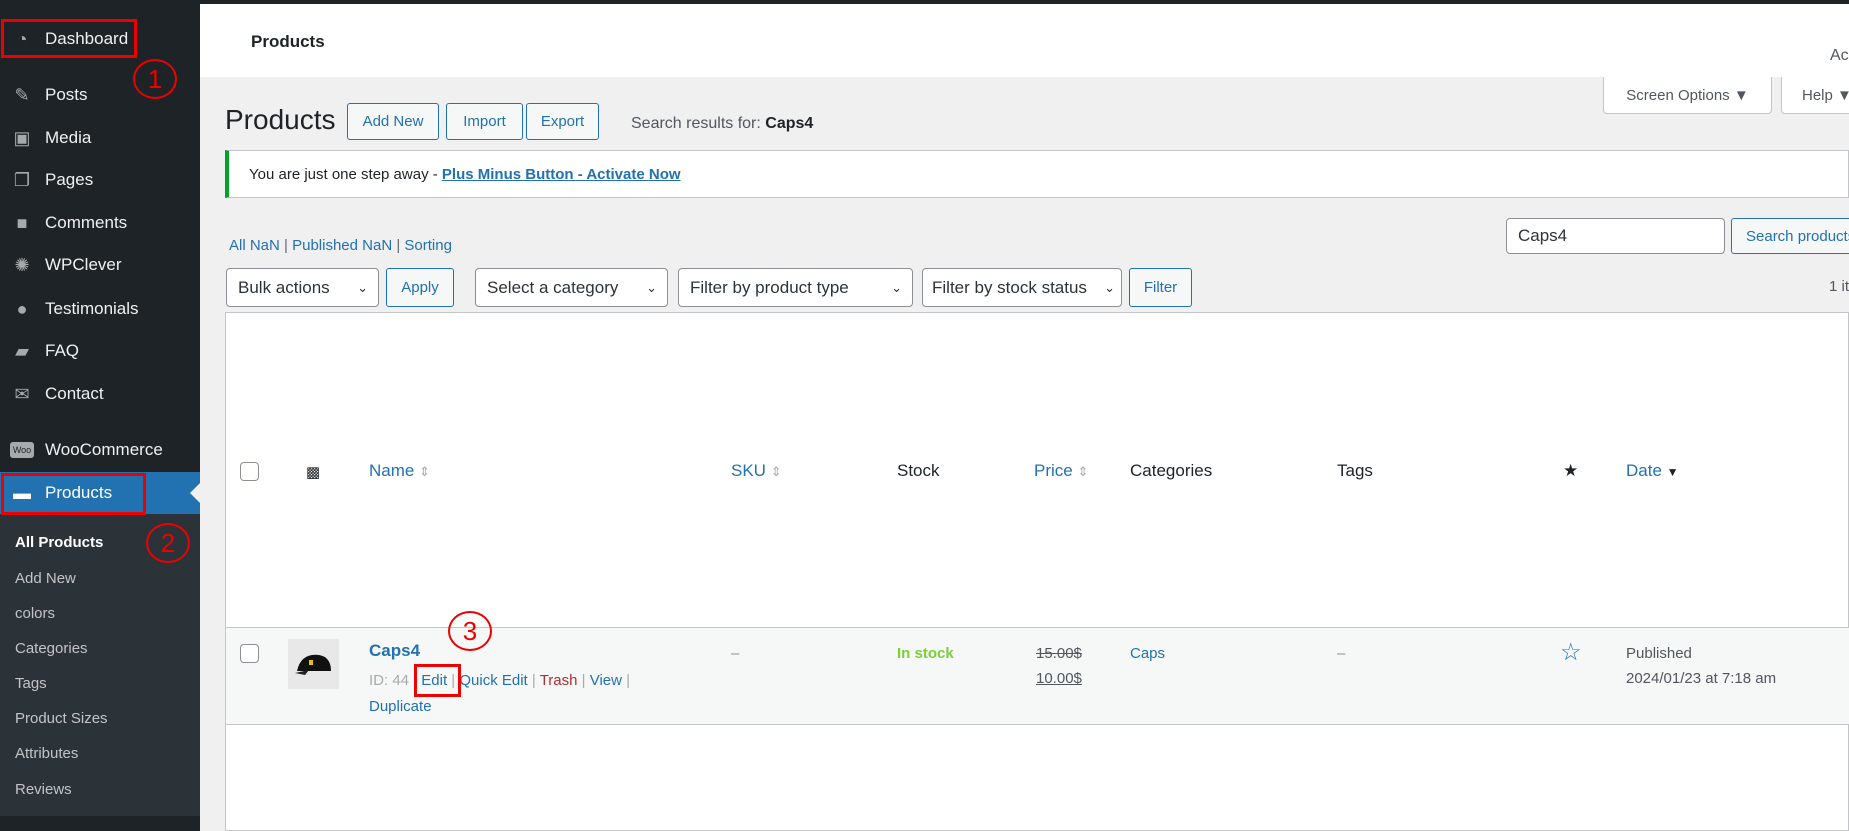 This screenshot has height=831, width=1849. I want to click on sidebar-item-media: ▣ Media, so click(100, 138).